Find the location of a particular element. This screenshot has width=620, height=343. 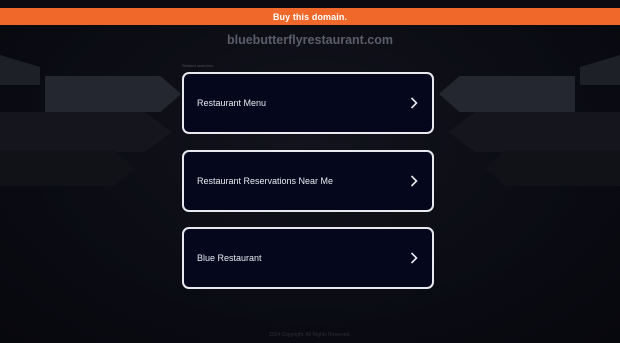

top-strip is located at coordinates (310, 4).